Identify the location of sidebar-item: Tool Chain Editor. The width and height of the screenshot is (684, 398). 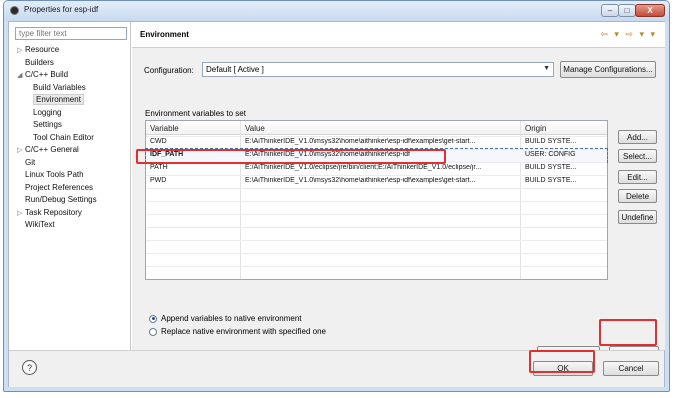
(72, 138).